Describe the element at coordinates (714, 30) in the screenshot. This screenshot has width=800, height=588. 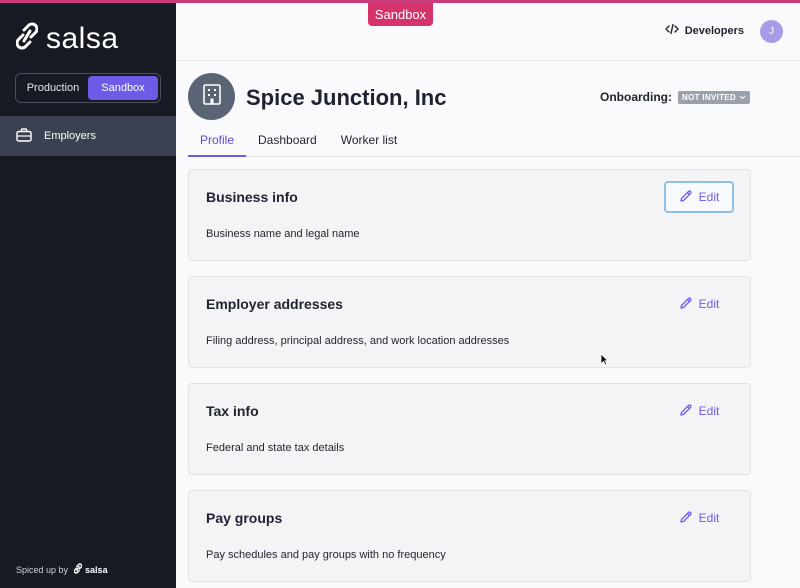
I see `developers-label: Developers` at that location.